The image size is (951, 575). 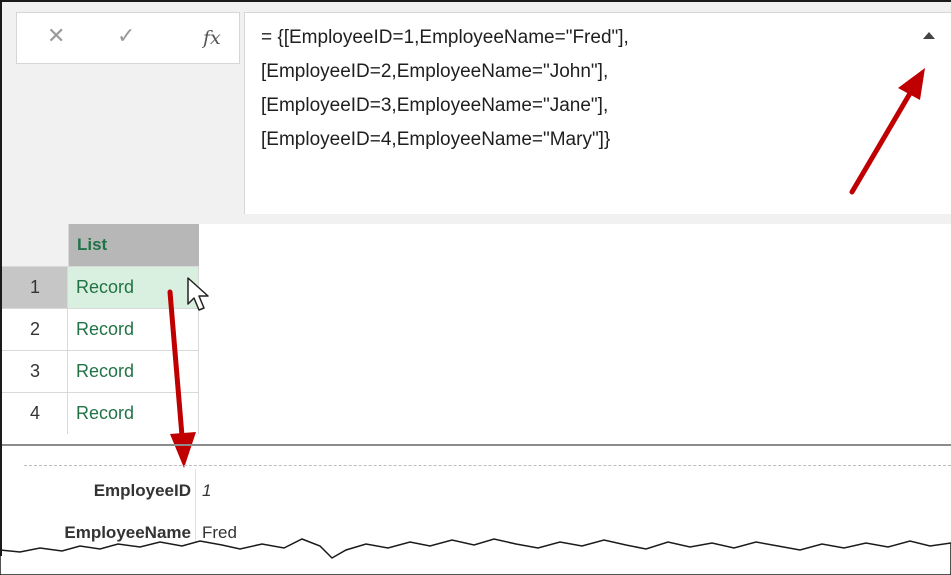 What do you see at coordinates (56, 37) in the screenshot?
I see `close-icon: ✕` at bounding box center [56, 37].